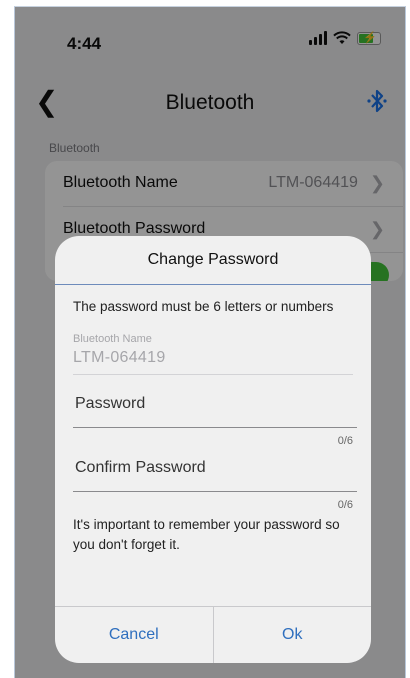 Image resolution: width=410 pixels, height=678 pixels. I want to click on password-input, so click(215, 409).